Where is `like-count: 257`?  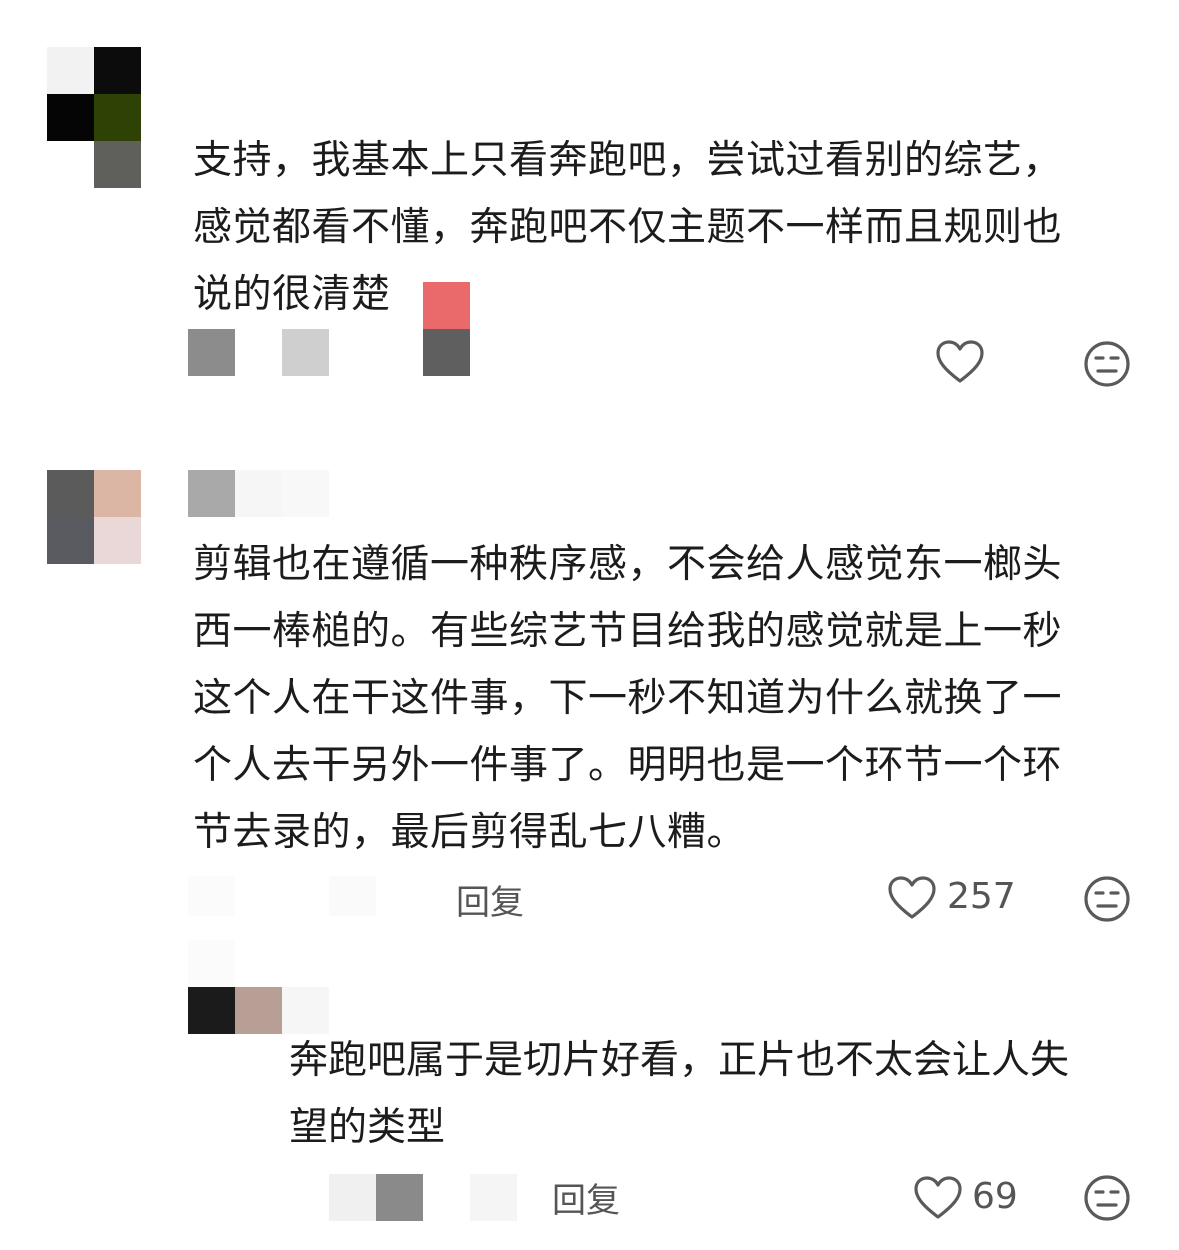 like-count: 257 is located at coordinates (981, 896).